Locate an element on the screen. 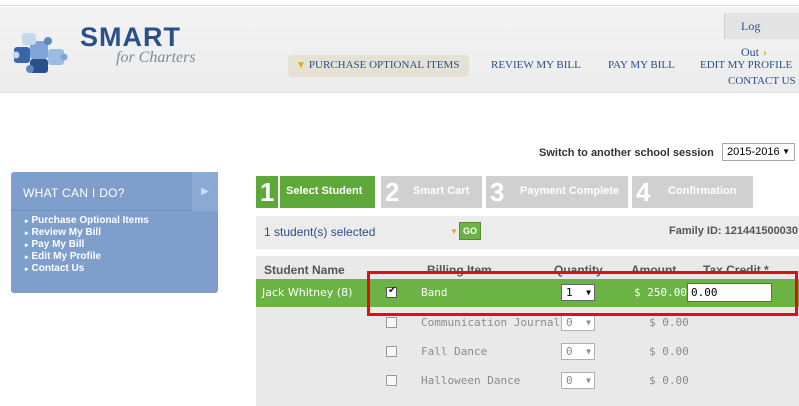 This screenshot has width=799, height=406. step-number: 3 is located at coordinates (497, 192).